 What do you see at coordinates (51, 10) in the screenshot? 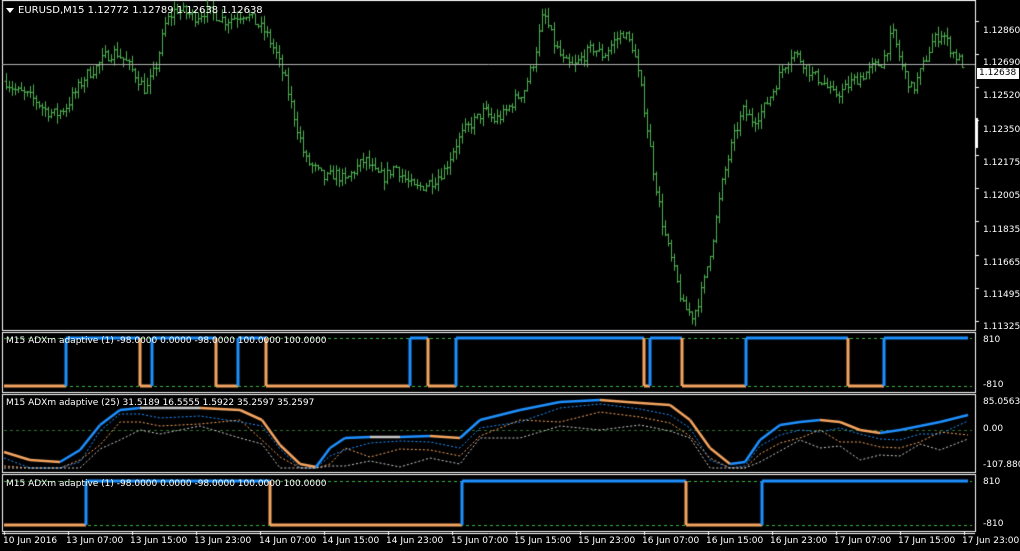
I see `symbol-label: EURUSD,M15` at bounding box center [51, 10].